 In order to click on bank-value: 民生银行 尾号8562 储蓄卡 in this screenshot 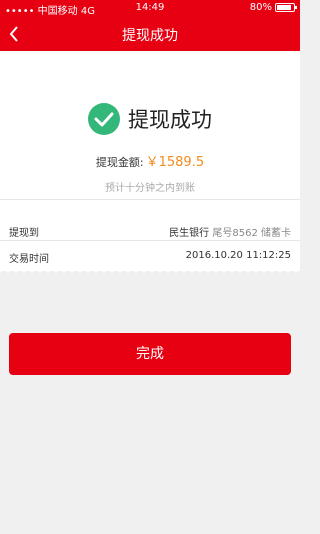, I will do `click(230, 231)`.